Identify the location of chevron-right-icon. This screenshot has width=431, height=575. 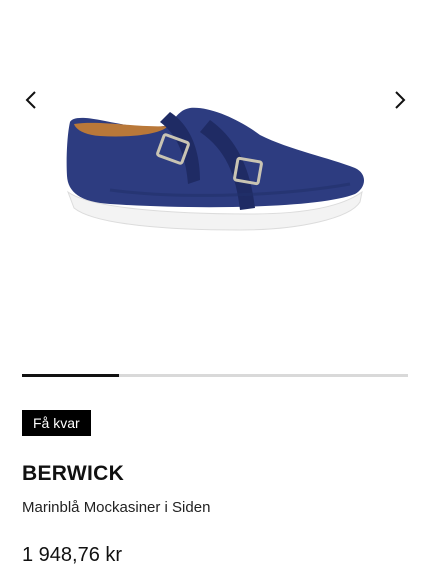
(400, 100).